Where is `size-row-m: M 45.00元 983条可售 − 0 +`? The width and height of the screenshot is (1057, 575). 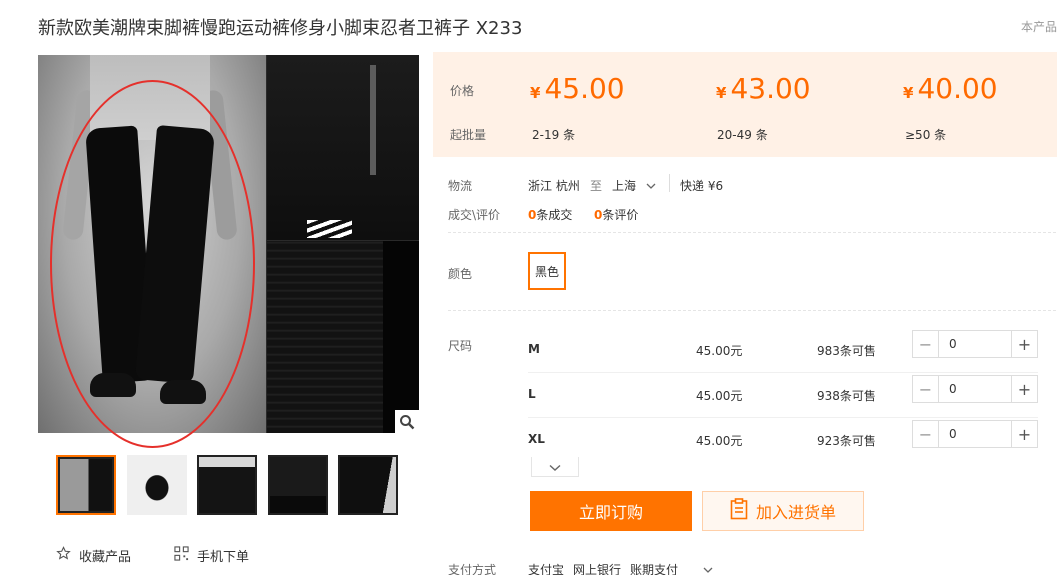 size-row-m: M 45.00元 983条可售 − 0 + is located at coordinates (783, 350).